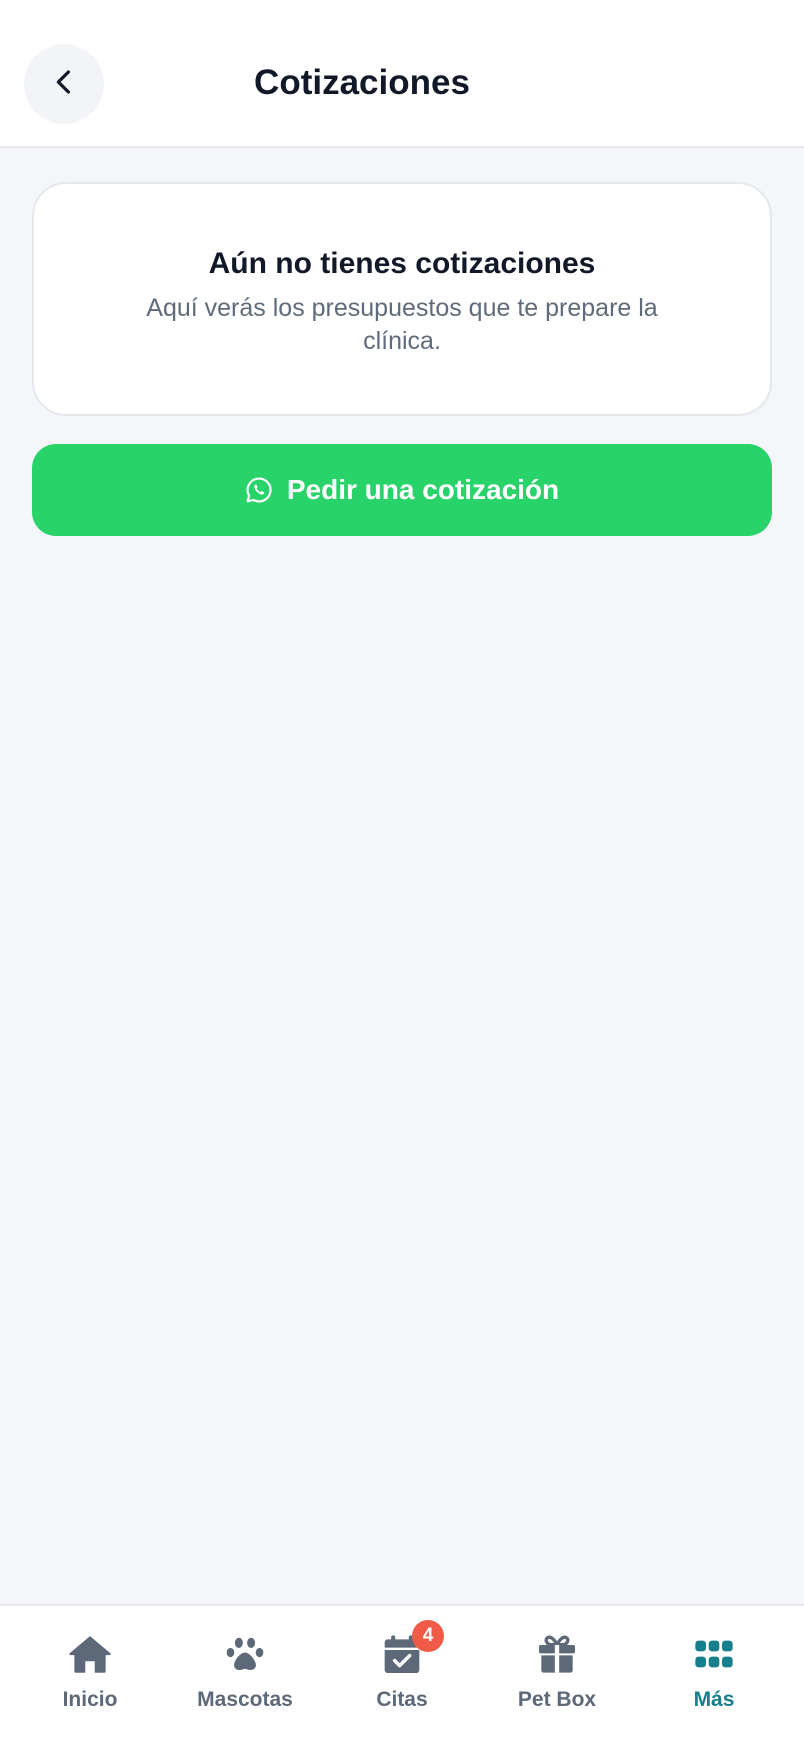 Image resolution: width=804 pixels, height=1740 pixels. I want to click on tab-label-inicio: Inicio, so click(90, 1699).